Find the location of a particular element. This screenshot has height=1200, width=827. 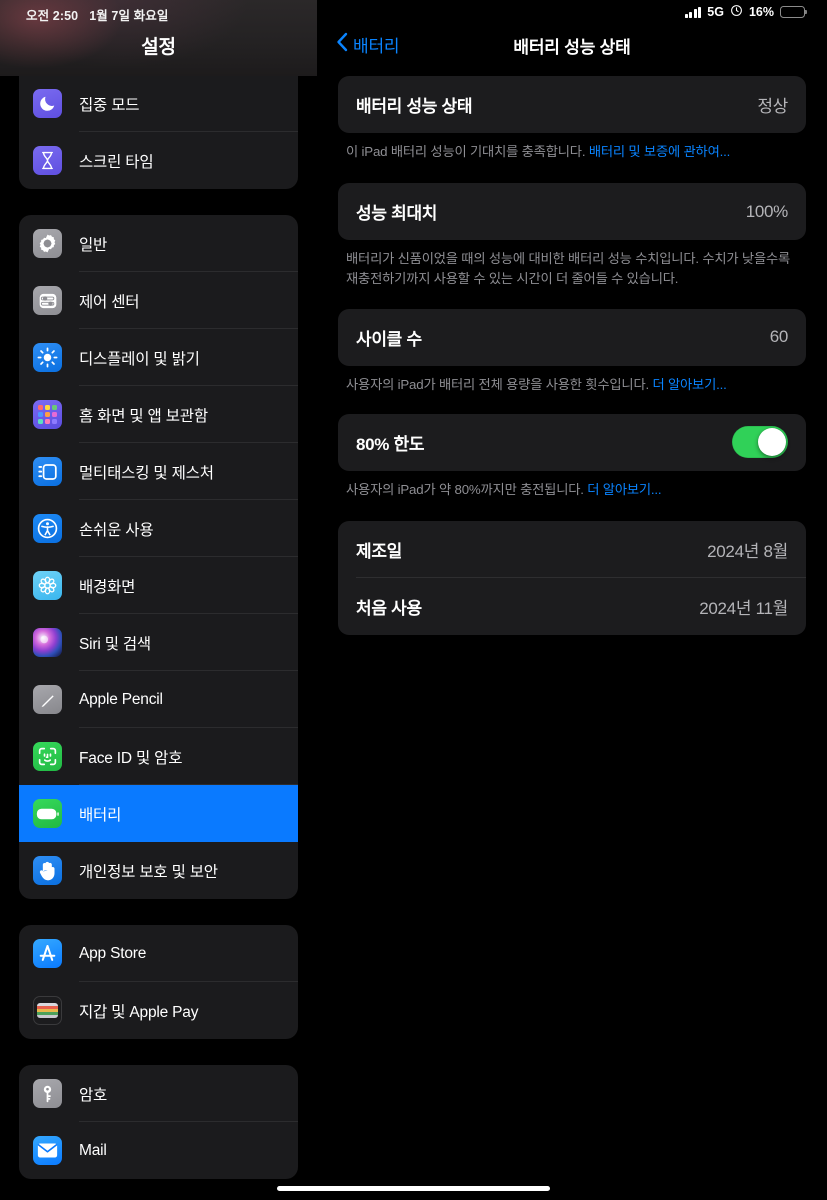

sidebar-item-label: 스크린 타임 is located at coordinates (116, 162).